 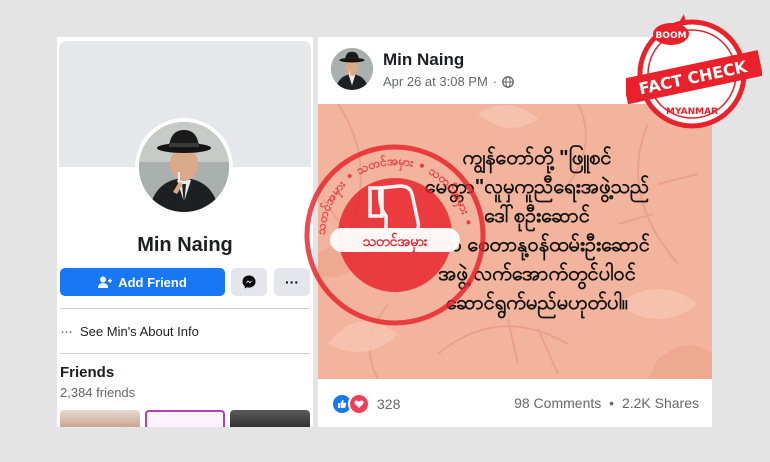 What do you see at coordinates (606, 403) in the screenshot?
I see `post-stats: 98 Comments • 2.2K Shares` at bounding box center [606, 403].